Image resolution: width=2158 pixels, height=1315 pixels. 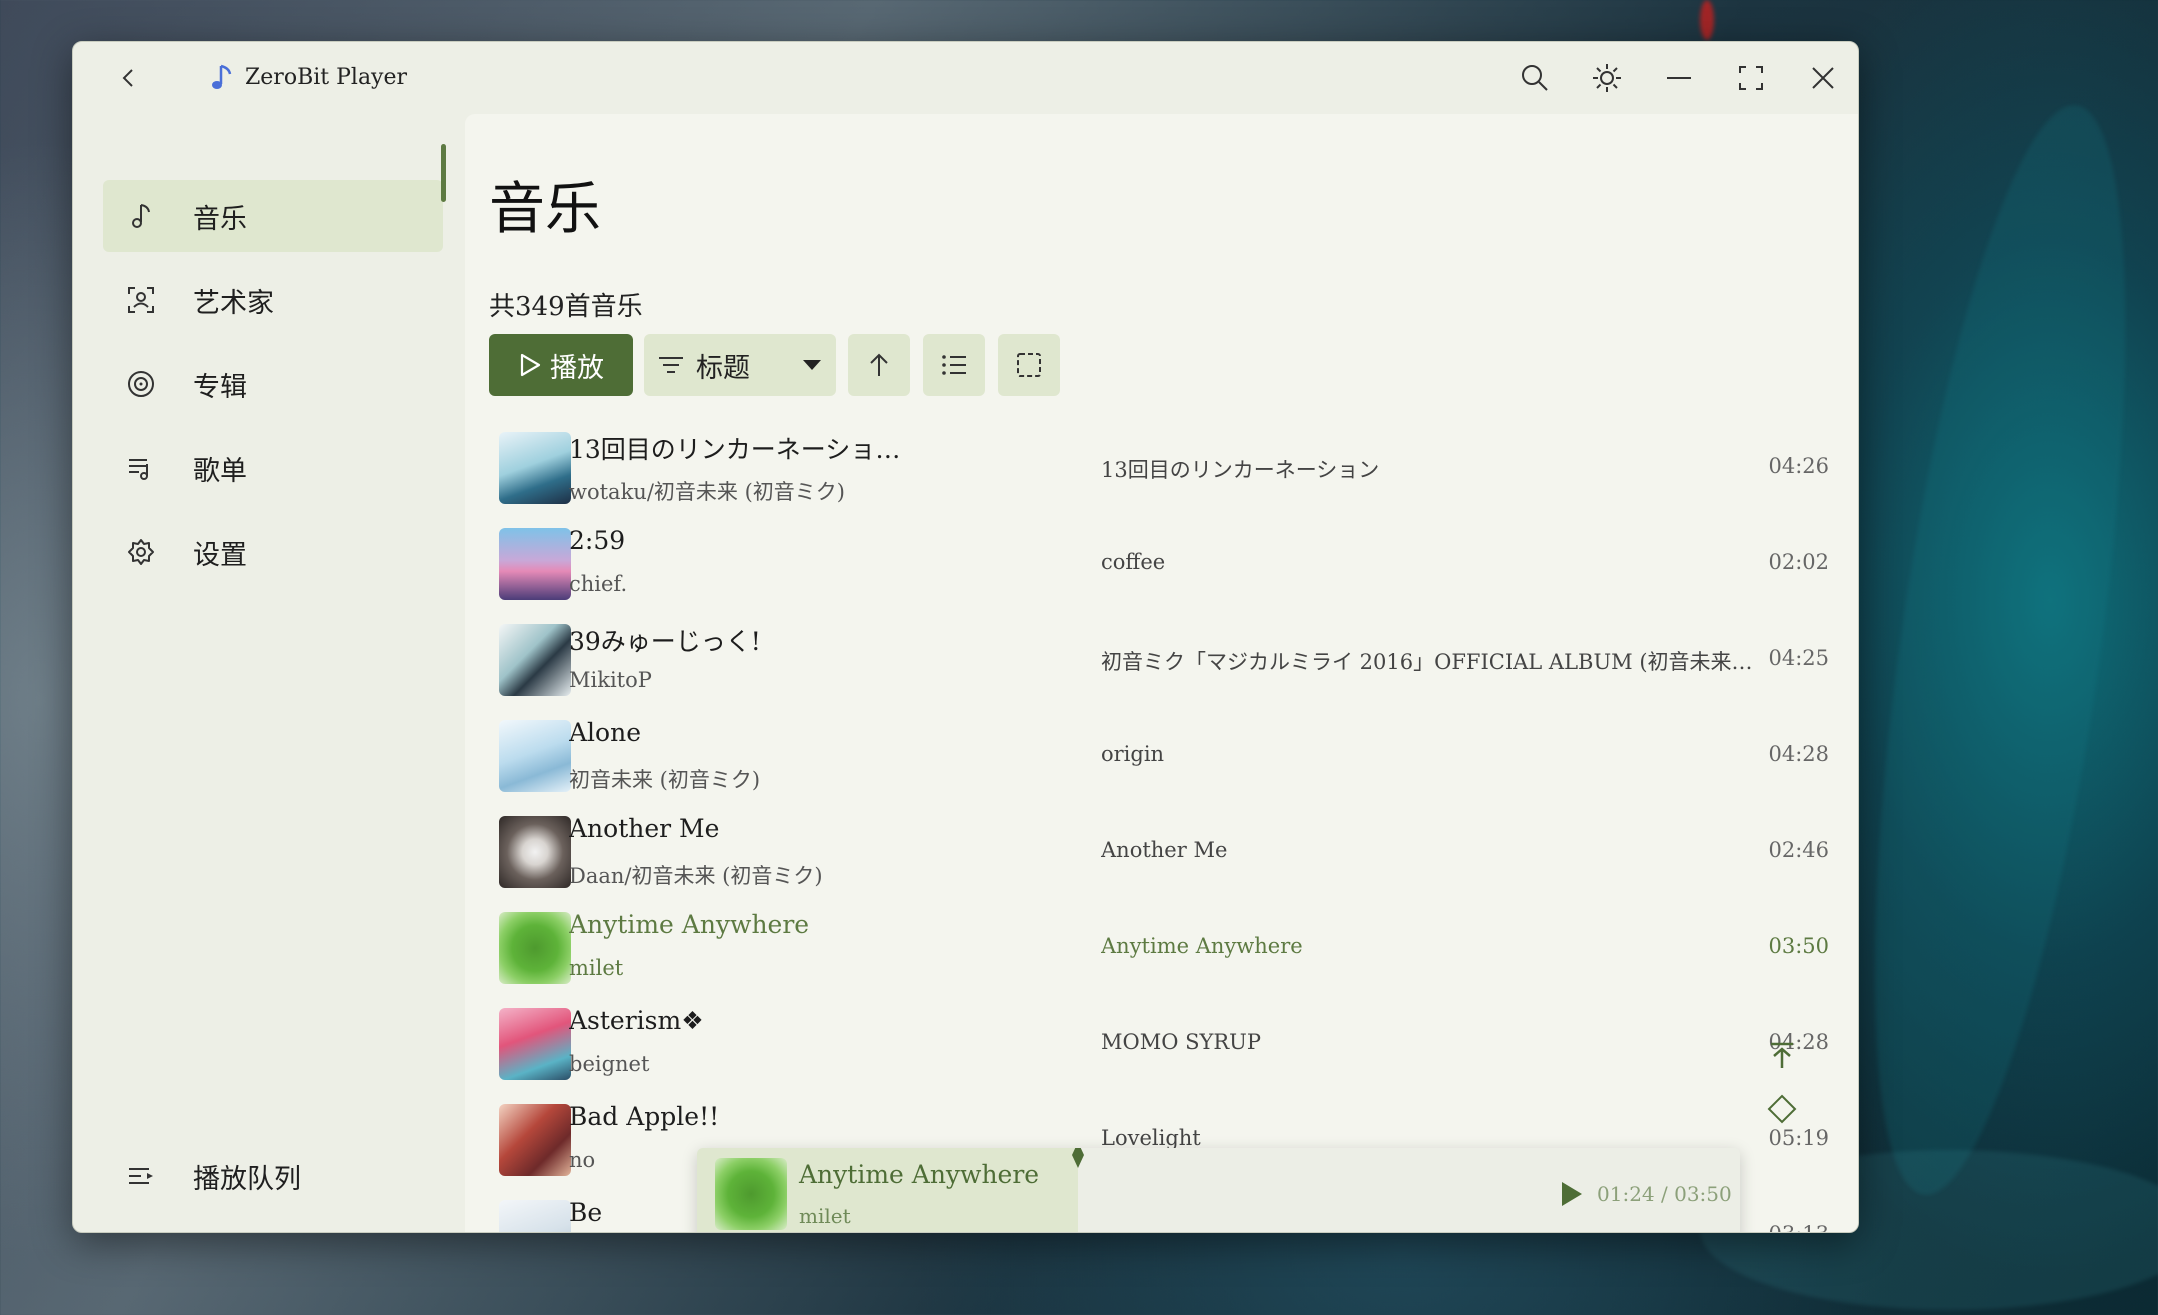 I want to click on song-album: MOMO SYRUP, so click(x=1181, y=1042).